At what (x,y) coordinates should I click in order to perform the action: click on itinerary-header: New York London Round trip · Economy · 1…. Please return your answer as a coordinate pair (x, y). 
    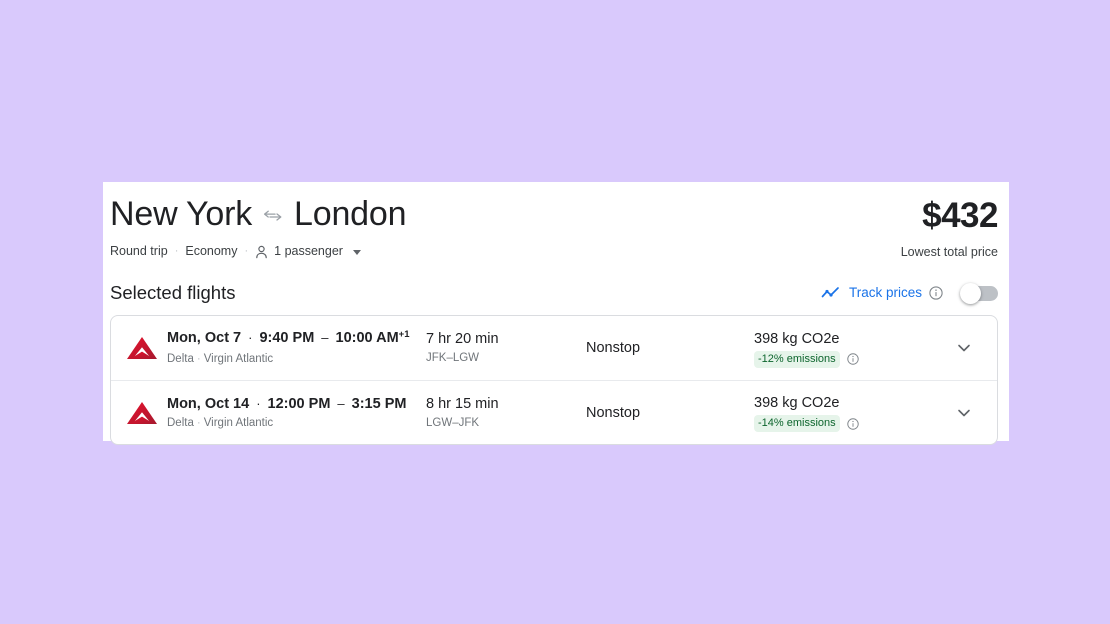
    Looking at the image, I should click on (556, 221).